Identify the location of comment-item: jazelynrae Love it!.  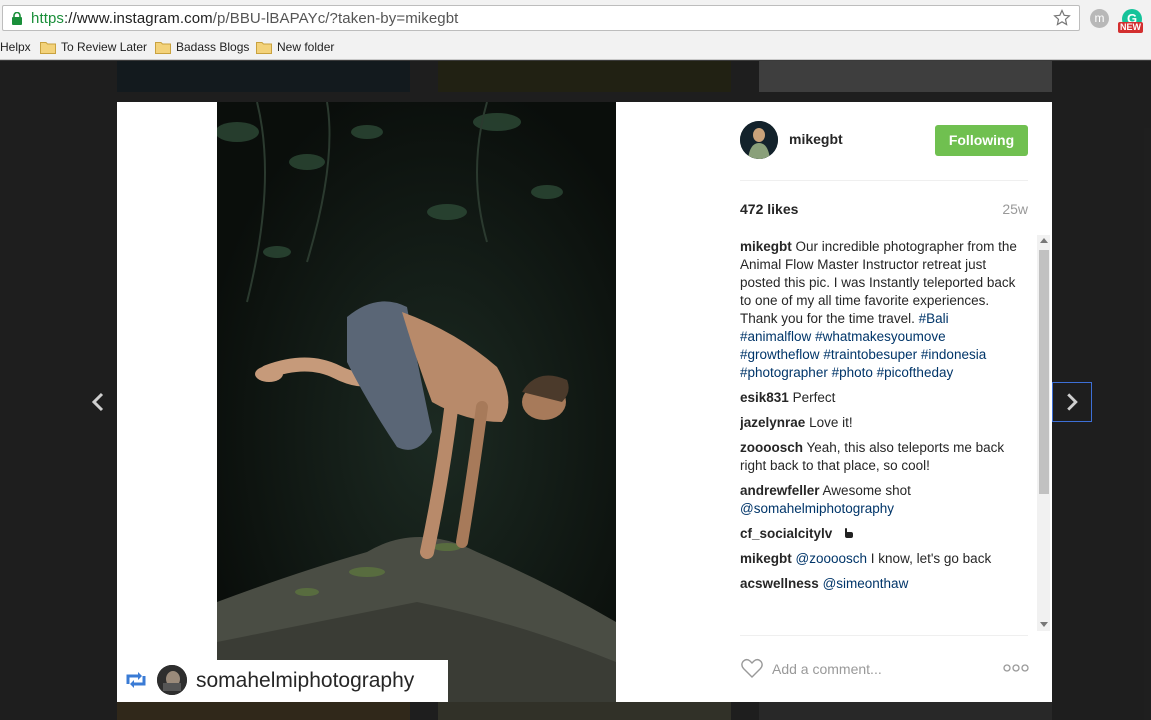
(879, 423).